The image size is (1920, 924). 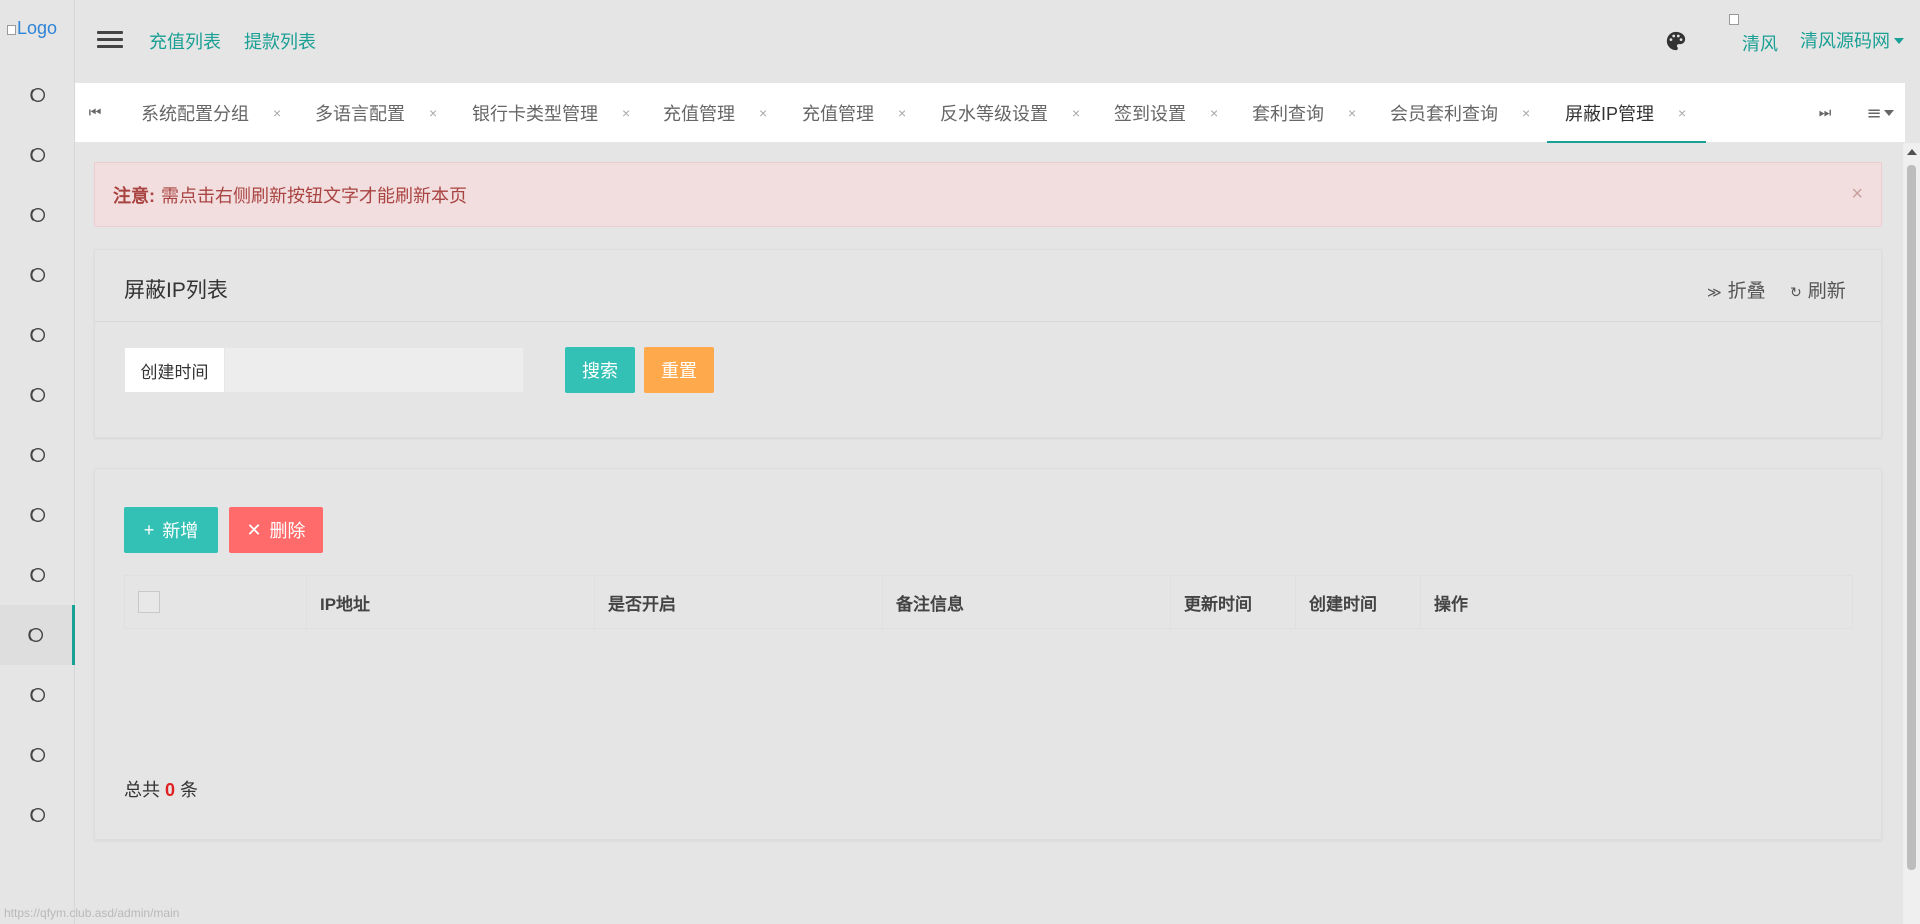 I want to click on nav-link-recharge-list: 充值列表, so click(x=185, y=41).